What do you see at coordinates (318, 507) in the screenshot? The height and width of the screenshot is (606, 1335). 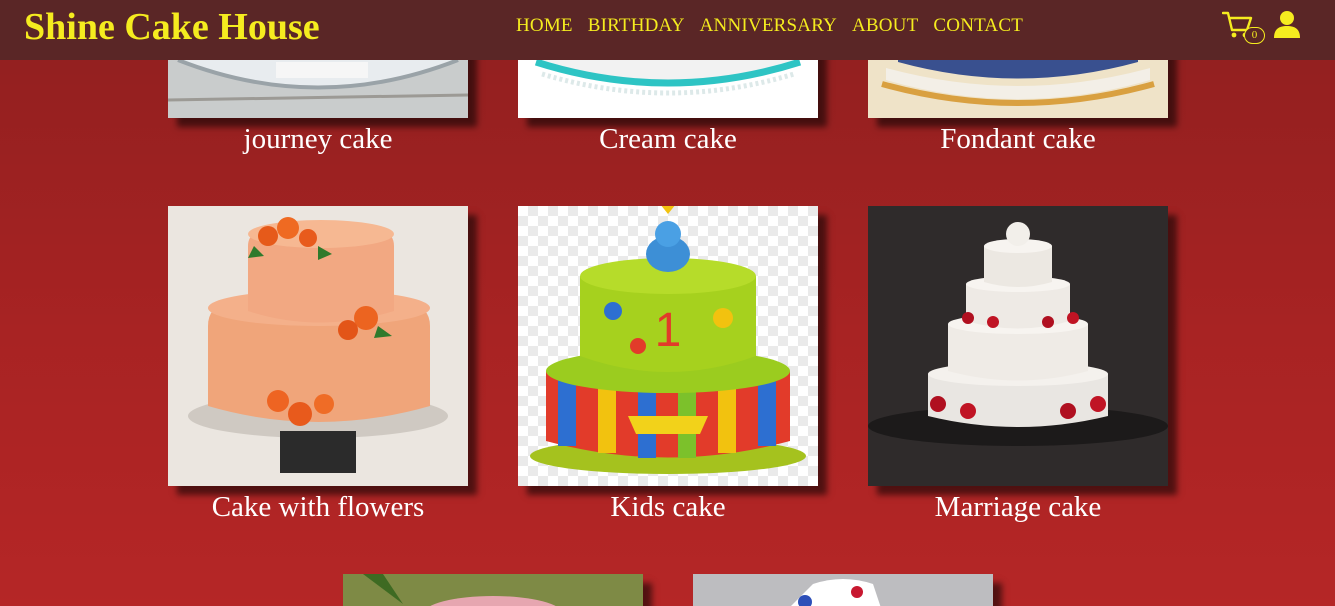 I see `product-name: Cake with flowers` at bounding box center [318, 507].